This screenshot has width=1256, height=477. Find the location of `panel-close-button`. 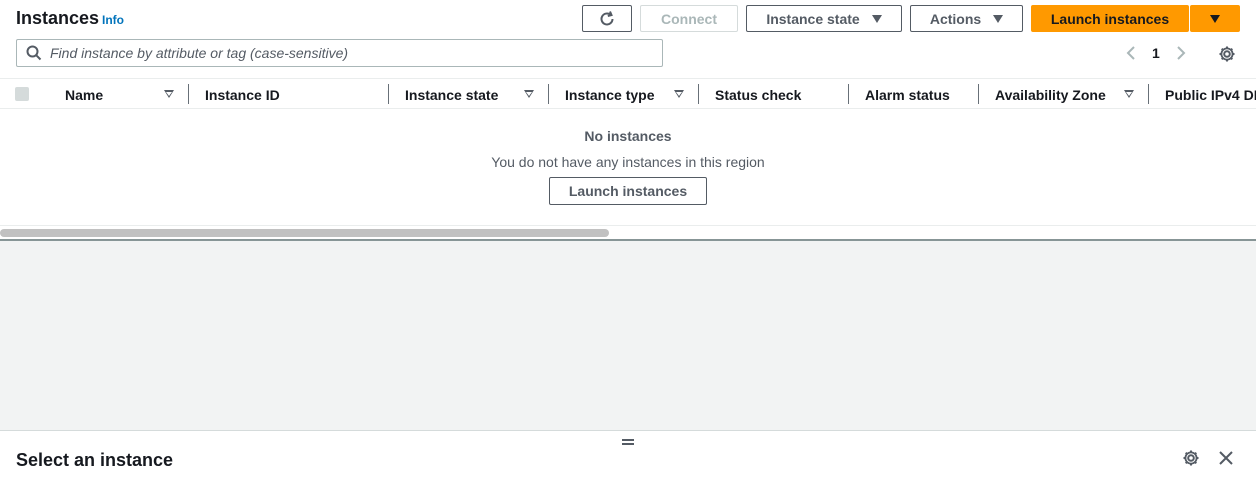

panel-close-button is located at coordinates (1226, 458).